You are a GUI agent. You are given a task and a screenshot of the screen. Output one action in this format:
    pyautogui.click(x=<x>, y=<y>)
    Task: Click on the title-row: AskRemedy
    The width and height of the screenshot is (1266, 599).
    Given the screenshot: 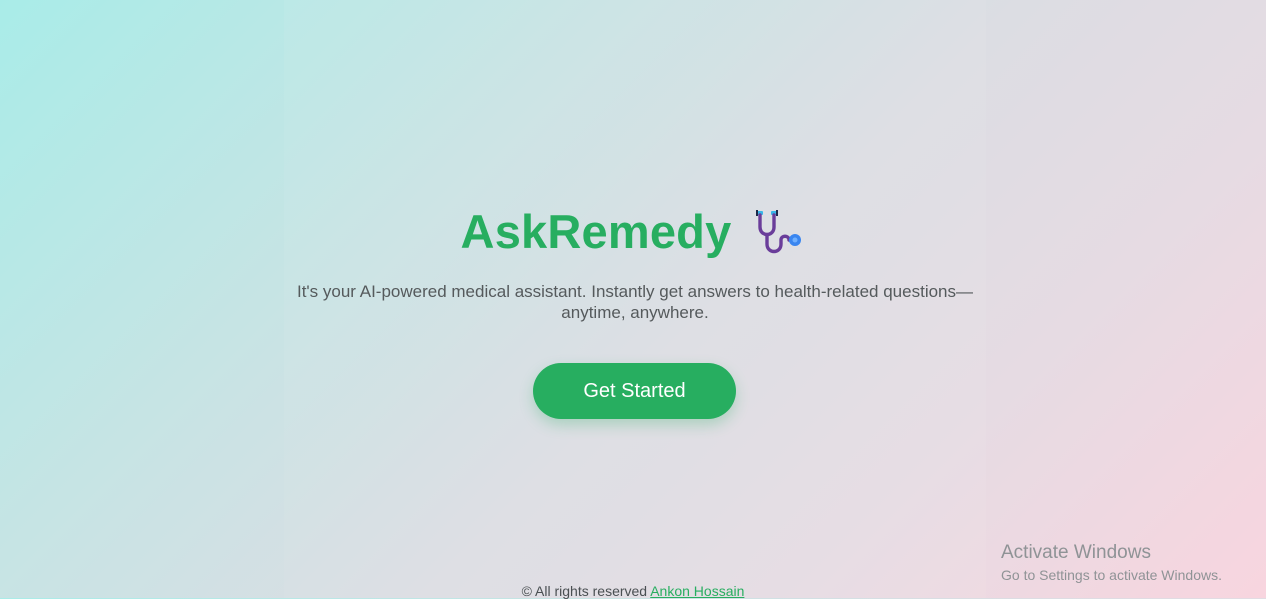 What is the action you would take?
    pyautogui.click(x=633, y=232)
    